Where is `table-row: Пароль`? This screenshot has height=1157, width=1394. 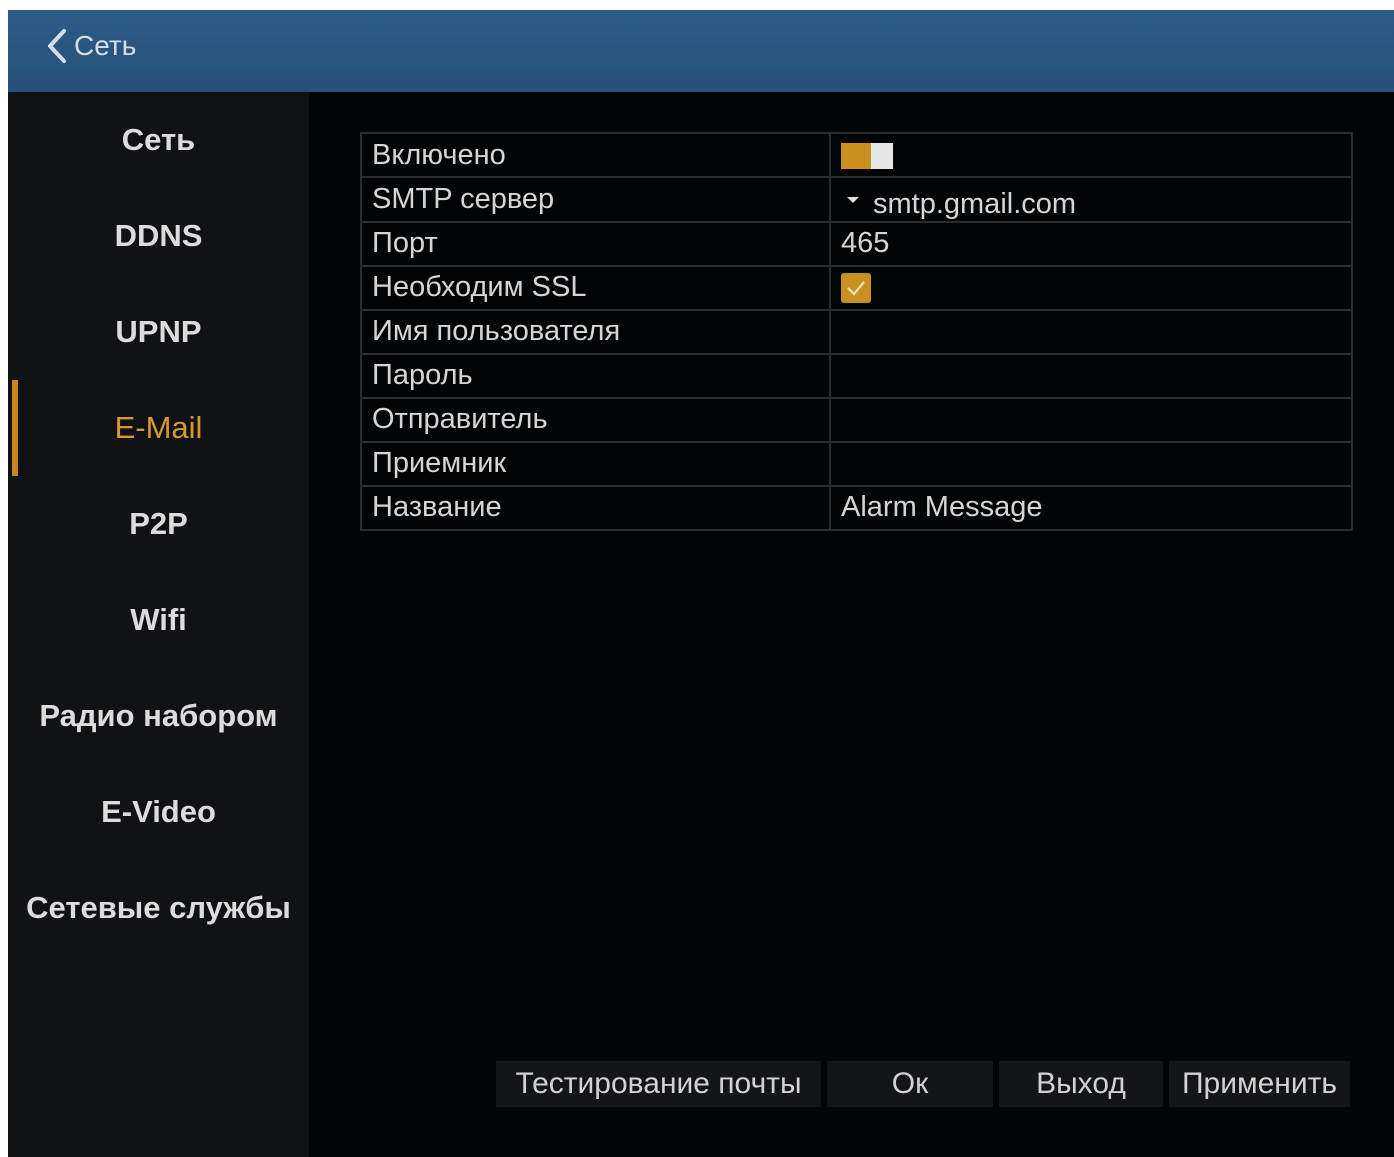
table-row: Пароль is located at coordinates (856, 375).